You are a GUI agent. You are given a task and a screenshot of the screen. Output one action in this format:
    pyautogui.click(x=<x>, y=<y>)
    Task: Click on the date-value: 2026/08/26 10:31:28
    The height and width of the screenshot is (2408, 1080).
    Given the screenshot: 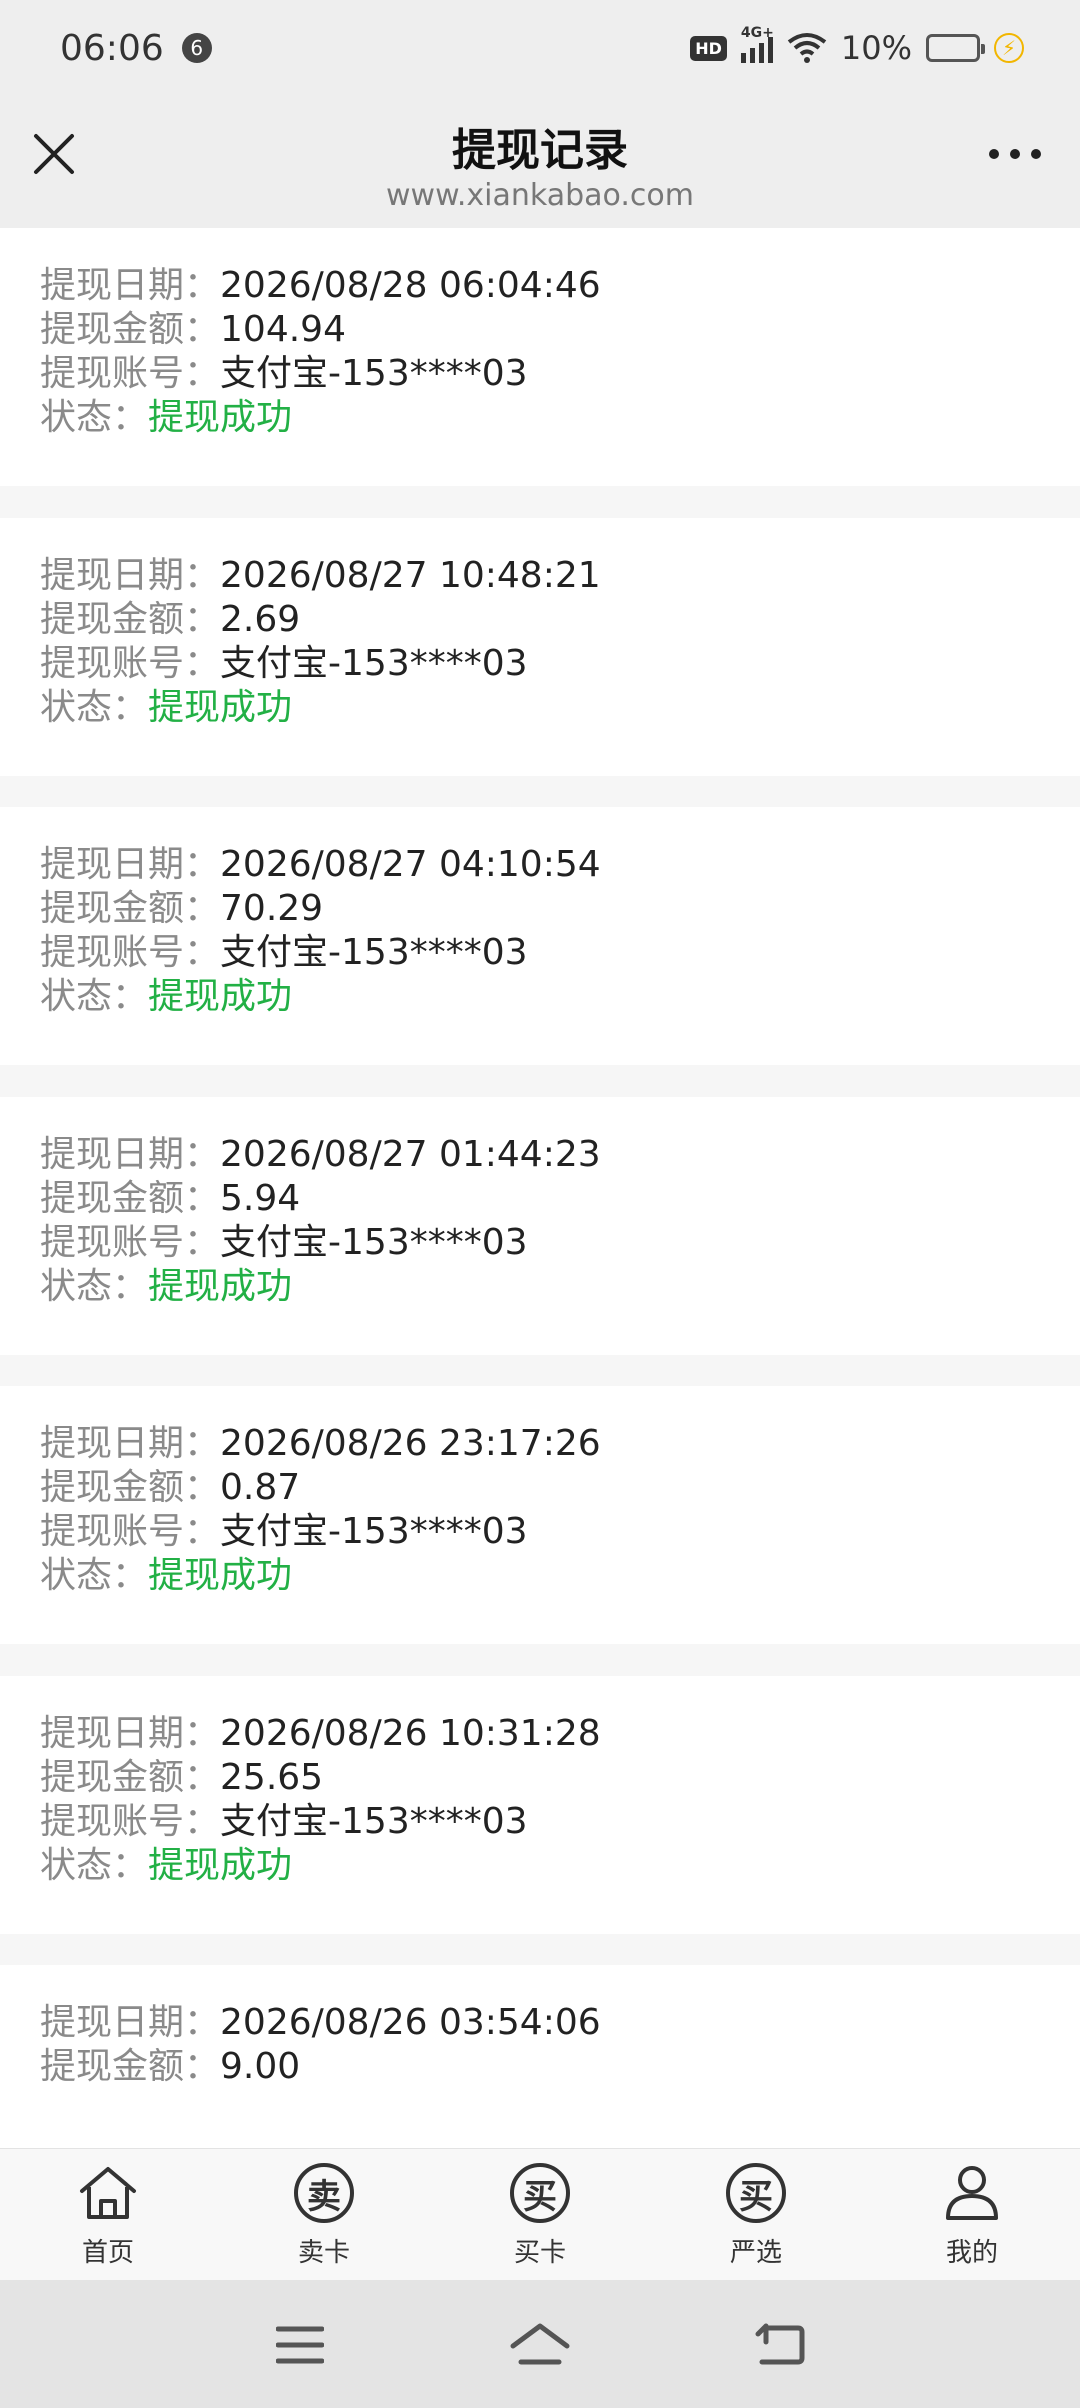 What is the action you would take?
    pyautogui.click(x=410, y=1733)
    